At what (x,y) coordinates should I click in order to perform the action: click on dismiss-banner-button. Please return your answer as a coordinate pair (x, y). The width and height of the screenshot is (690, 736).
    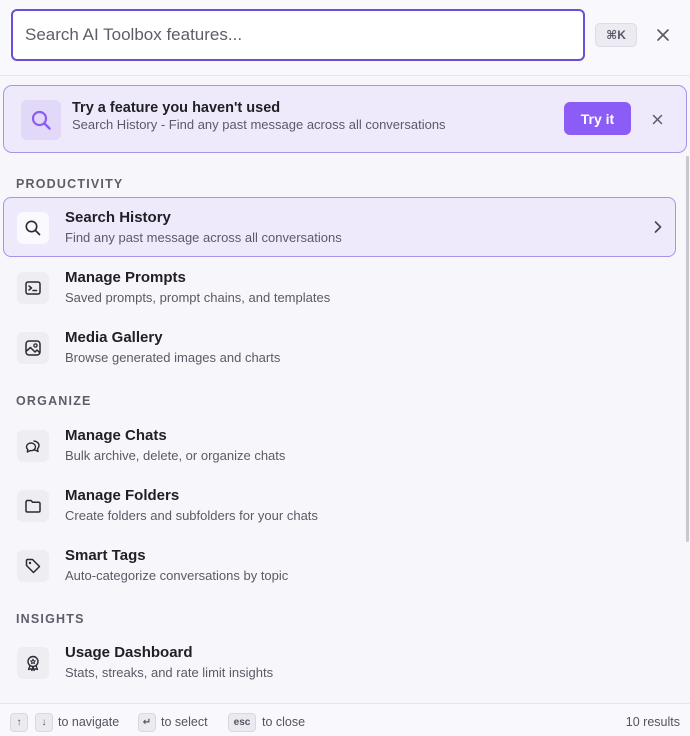
    Looking at the image, I should click on (657, 119).